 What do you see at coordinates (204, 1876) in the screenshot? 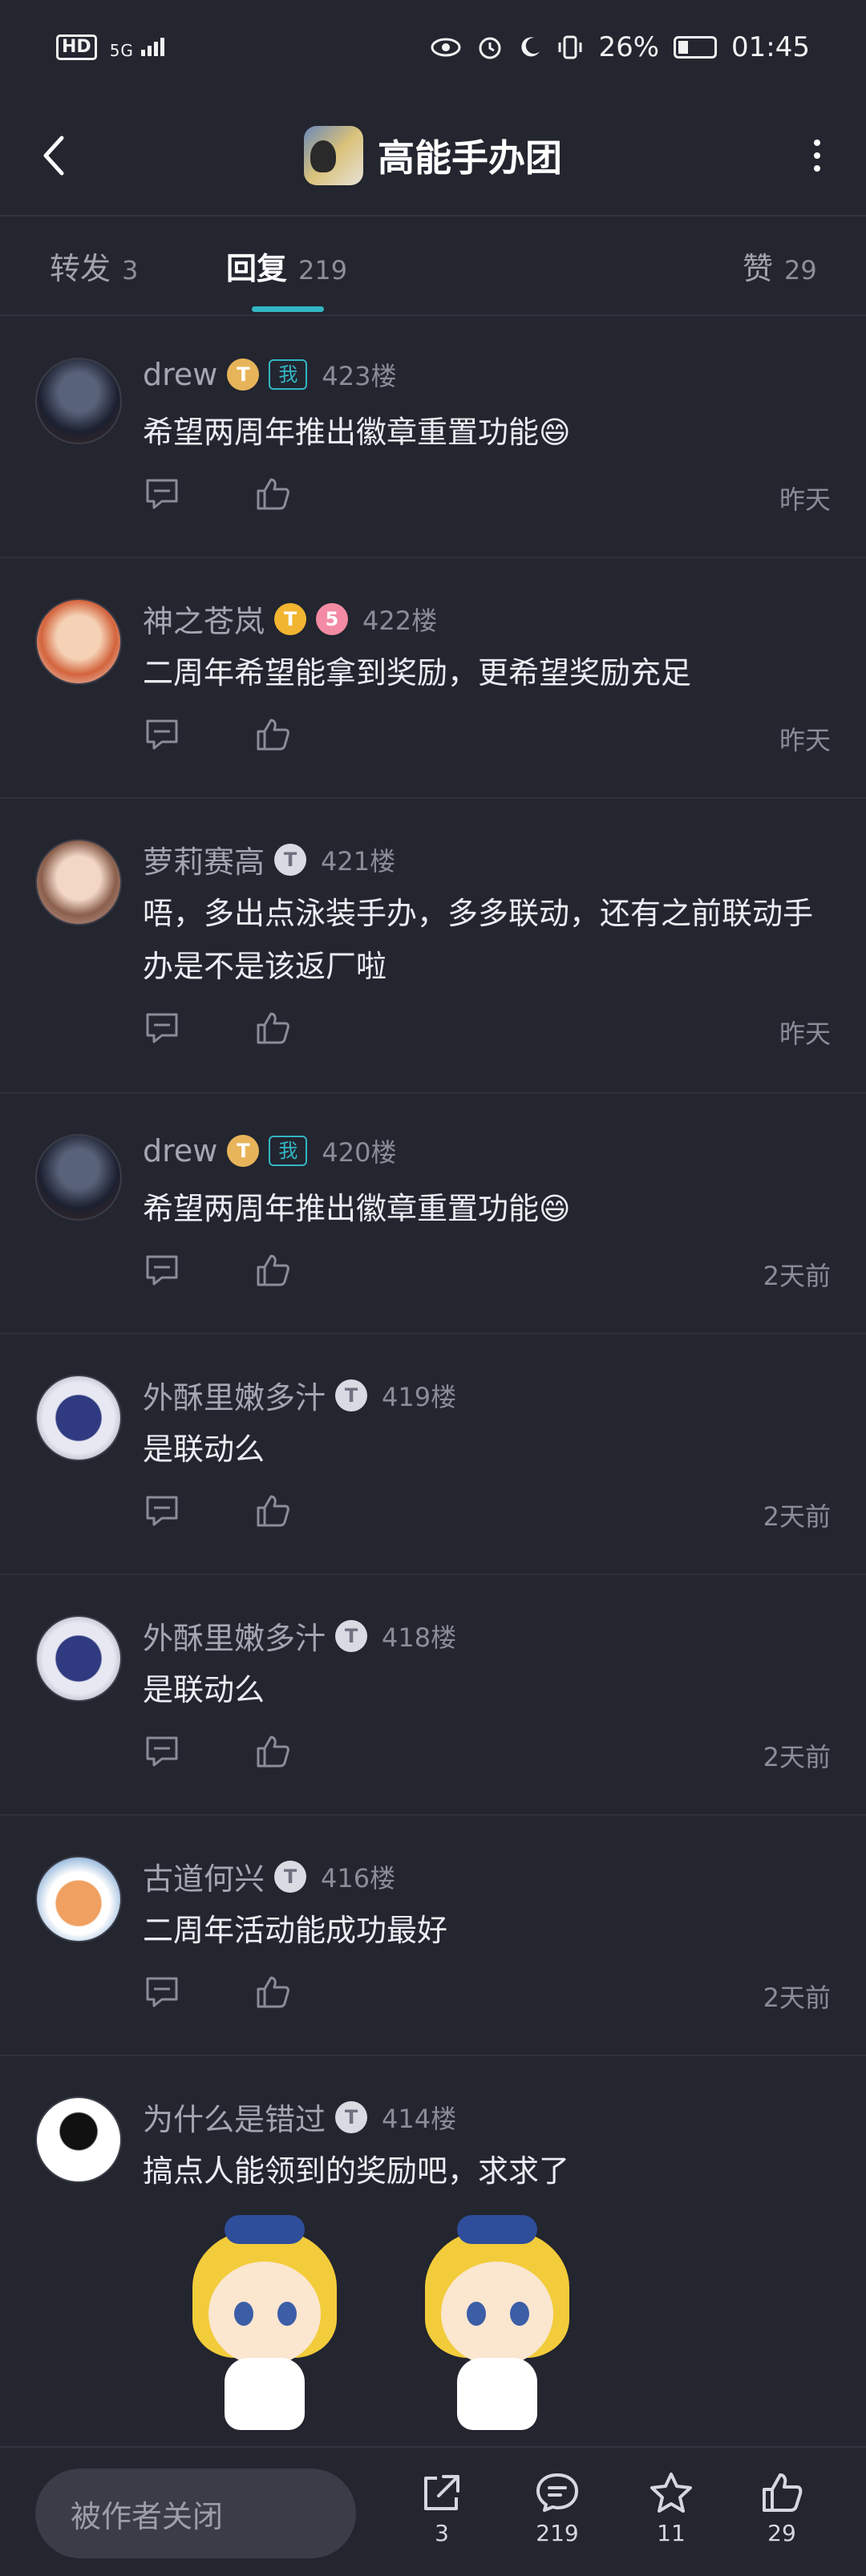
I see `username: 古道何兴` at bounding box center [204, 1876].